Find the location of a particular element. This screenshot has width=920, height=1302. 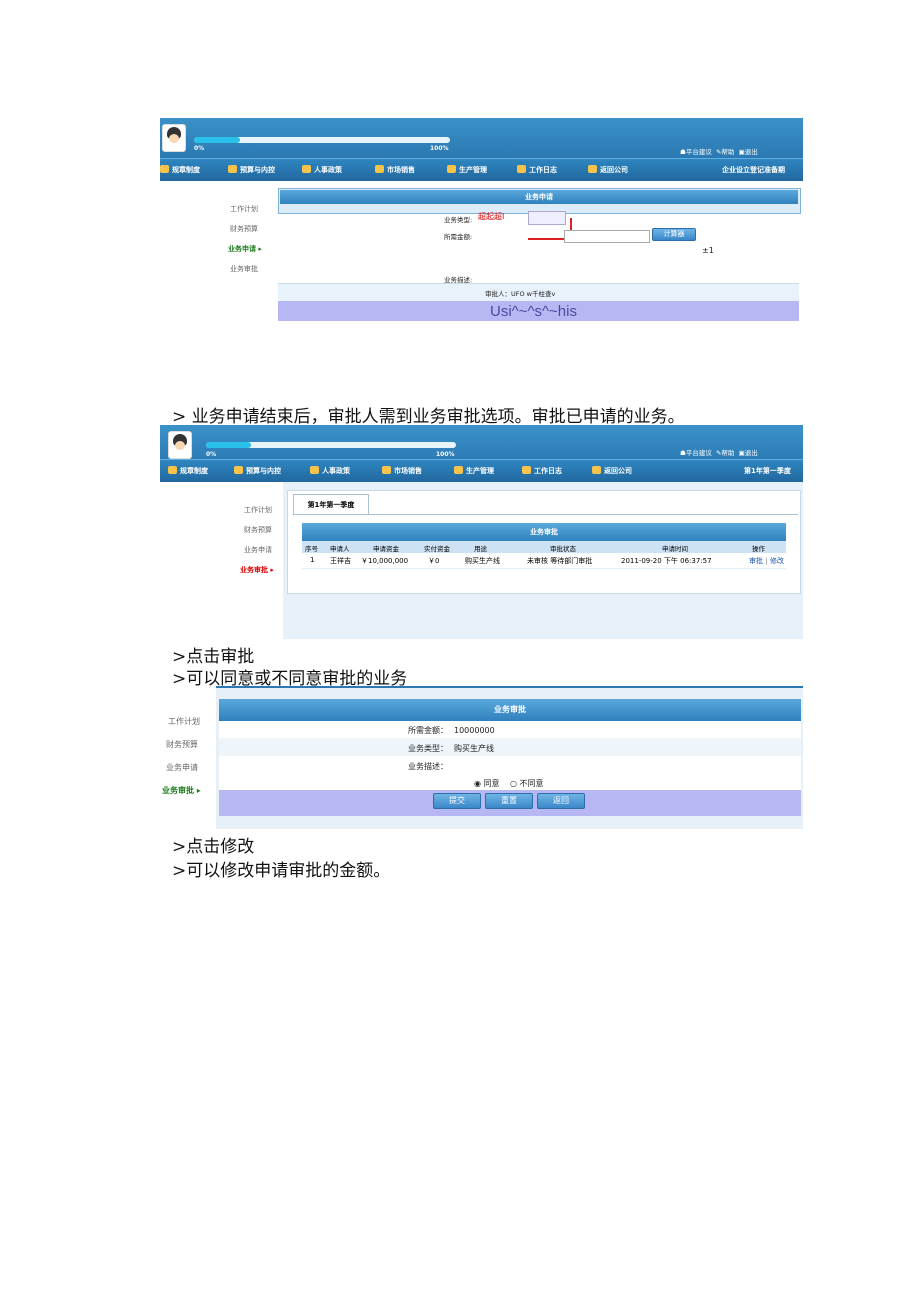

footer-text: Usi^~^s^~his is located at coordinates (533, 311).